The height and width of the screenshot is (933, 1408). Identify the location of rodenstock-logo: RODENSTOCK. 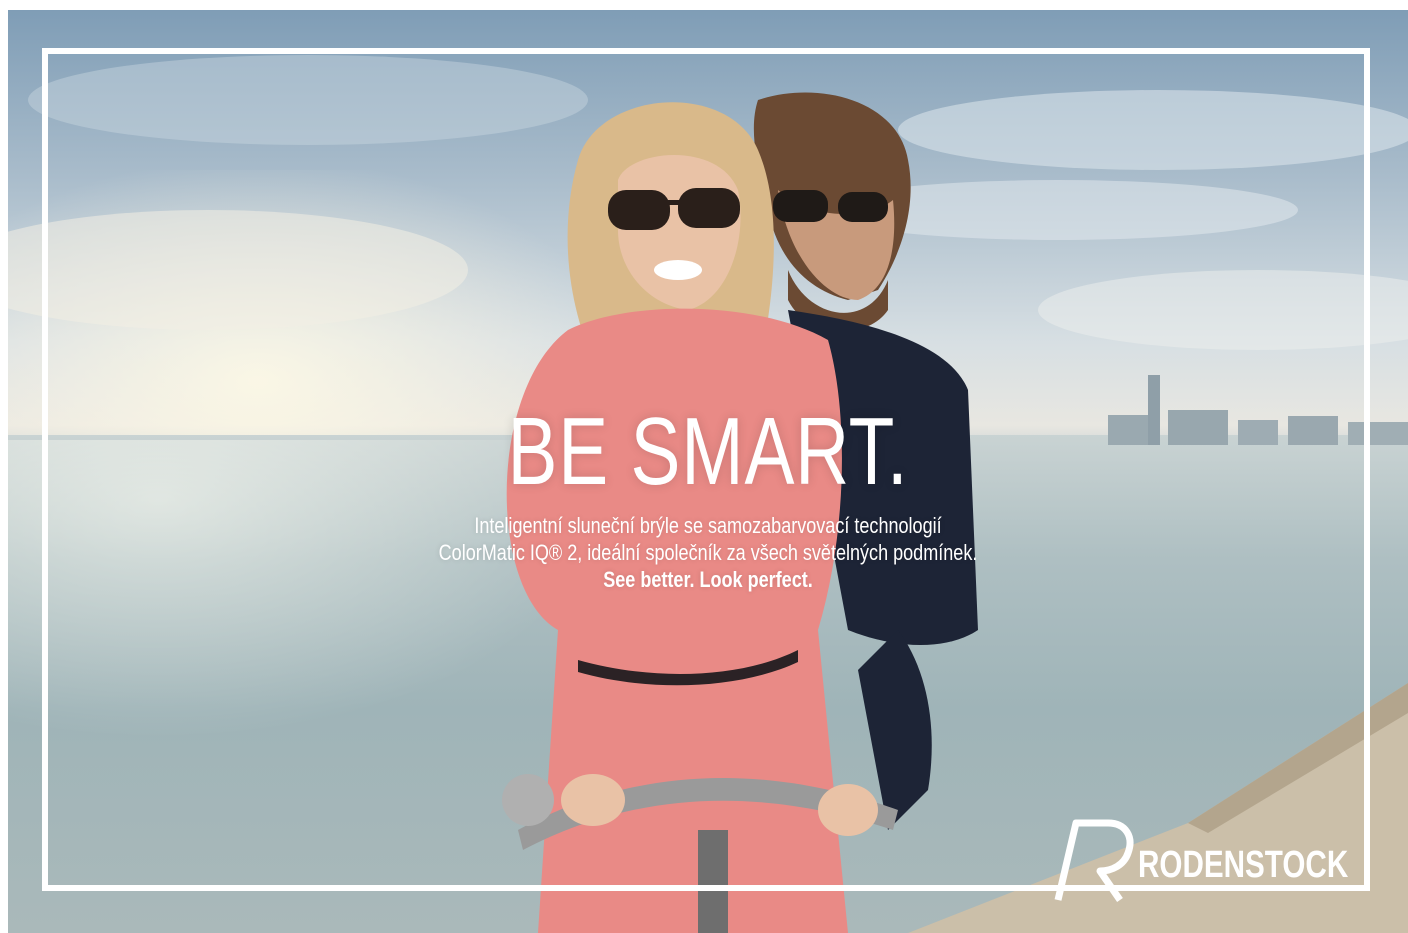
(1208, 860).